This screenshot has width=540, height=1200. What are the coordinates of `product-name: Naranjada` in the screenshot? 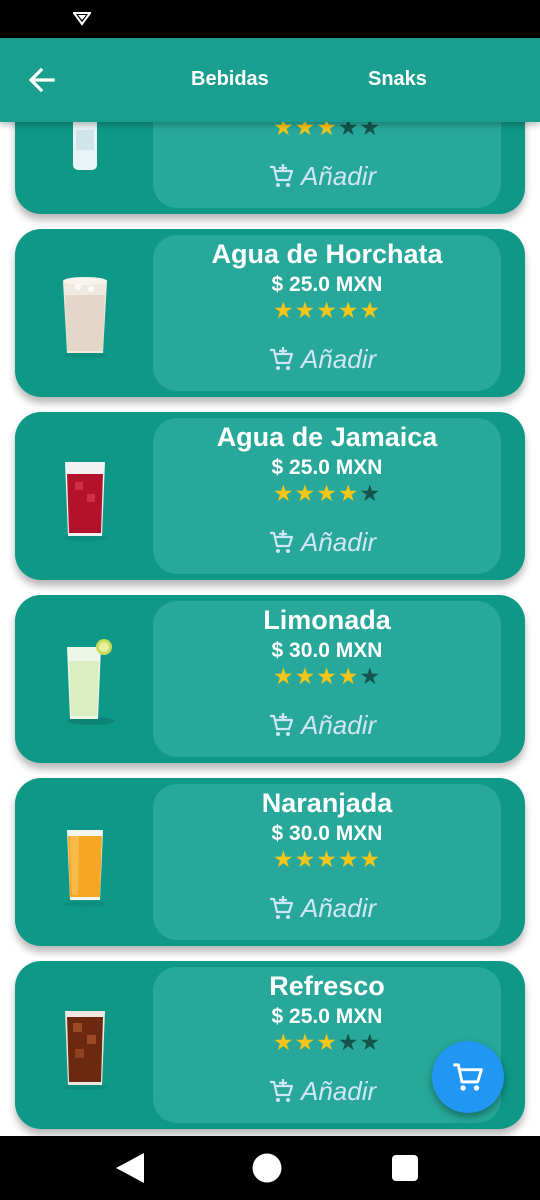 It's located at (327, 803).